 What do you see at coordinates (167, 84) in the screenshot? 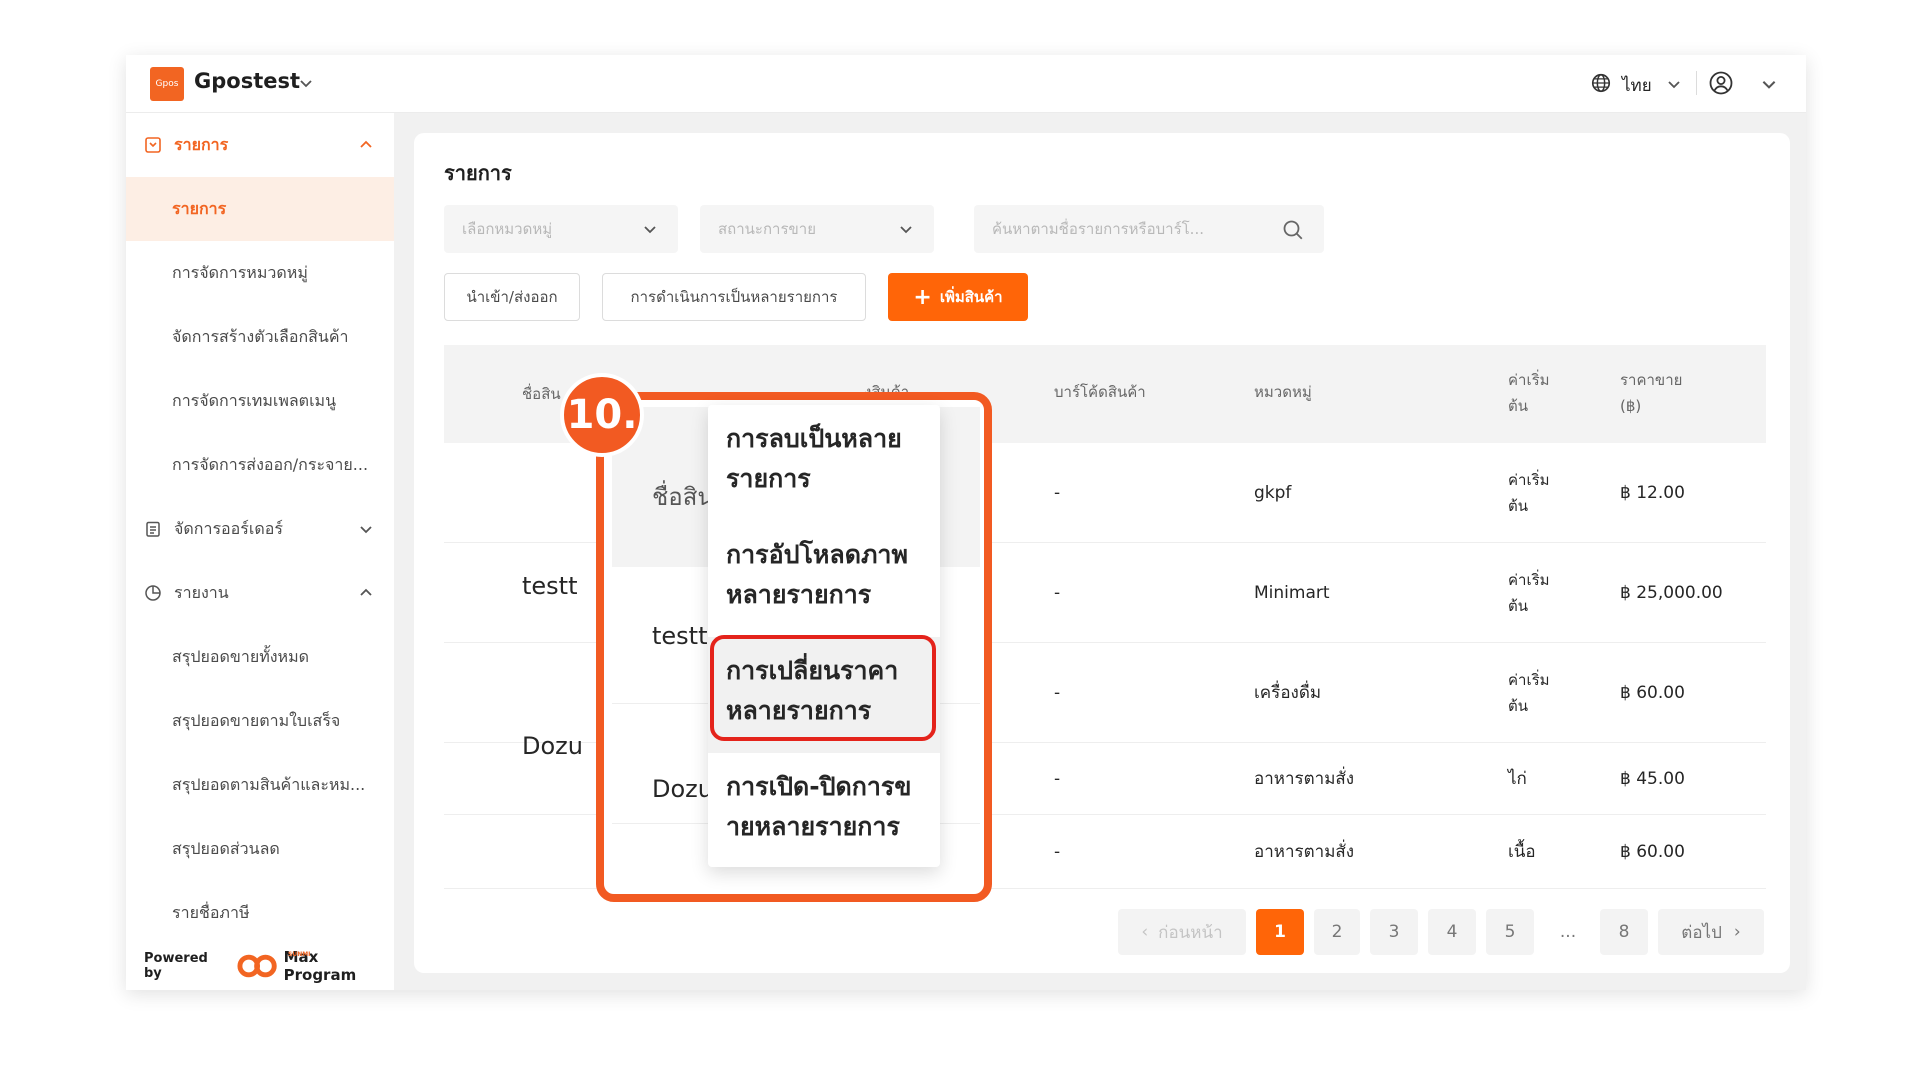
I see `gpos-logo: Gpos` at bounding box center [167, 84].